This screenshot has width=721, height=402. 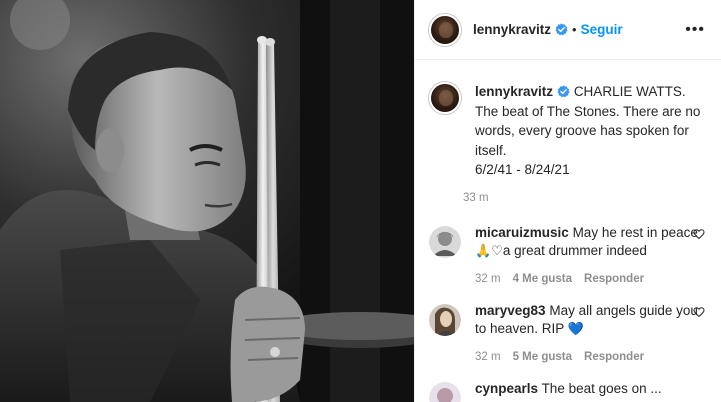 I want to click on follow-button: Seguir, so click(x=602, y=29).